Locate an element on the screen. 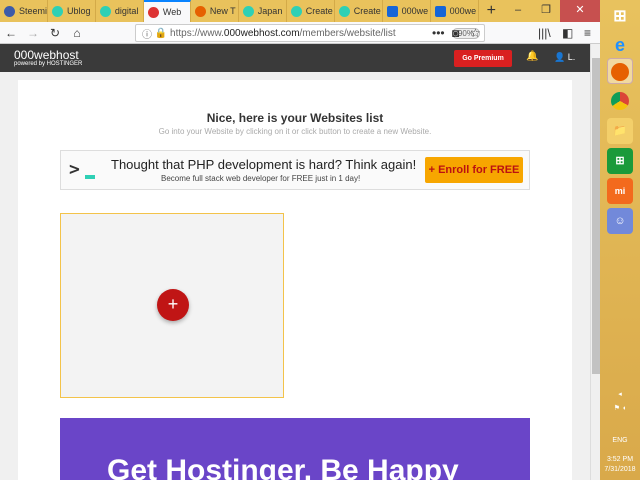 The width and height of the screenshot is (640, 480). pocket-icon: ◙ is located at coordinates (455, 33).